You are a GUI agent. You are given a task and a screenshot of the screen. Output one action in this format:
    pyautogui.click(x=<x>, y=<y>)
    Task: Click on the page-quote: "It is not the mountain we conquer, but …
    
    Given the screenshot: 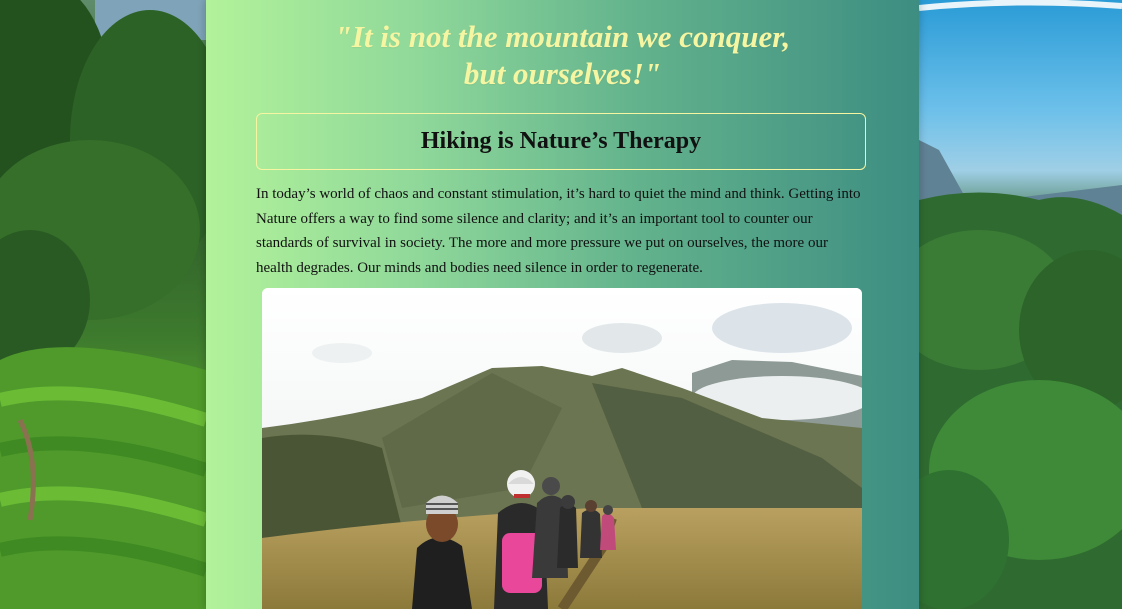 What is the action you would take?
    pyautogui.click(x=562, y=55)
    